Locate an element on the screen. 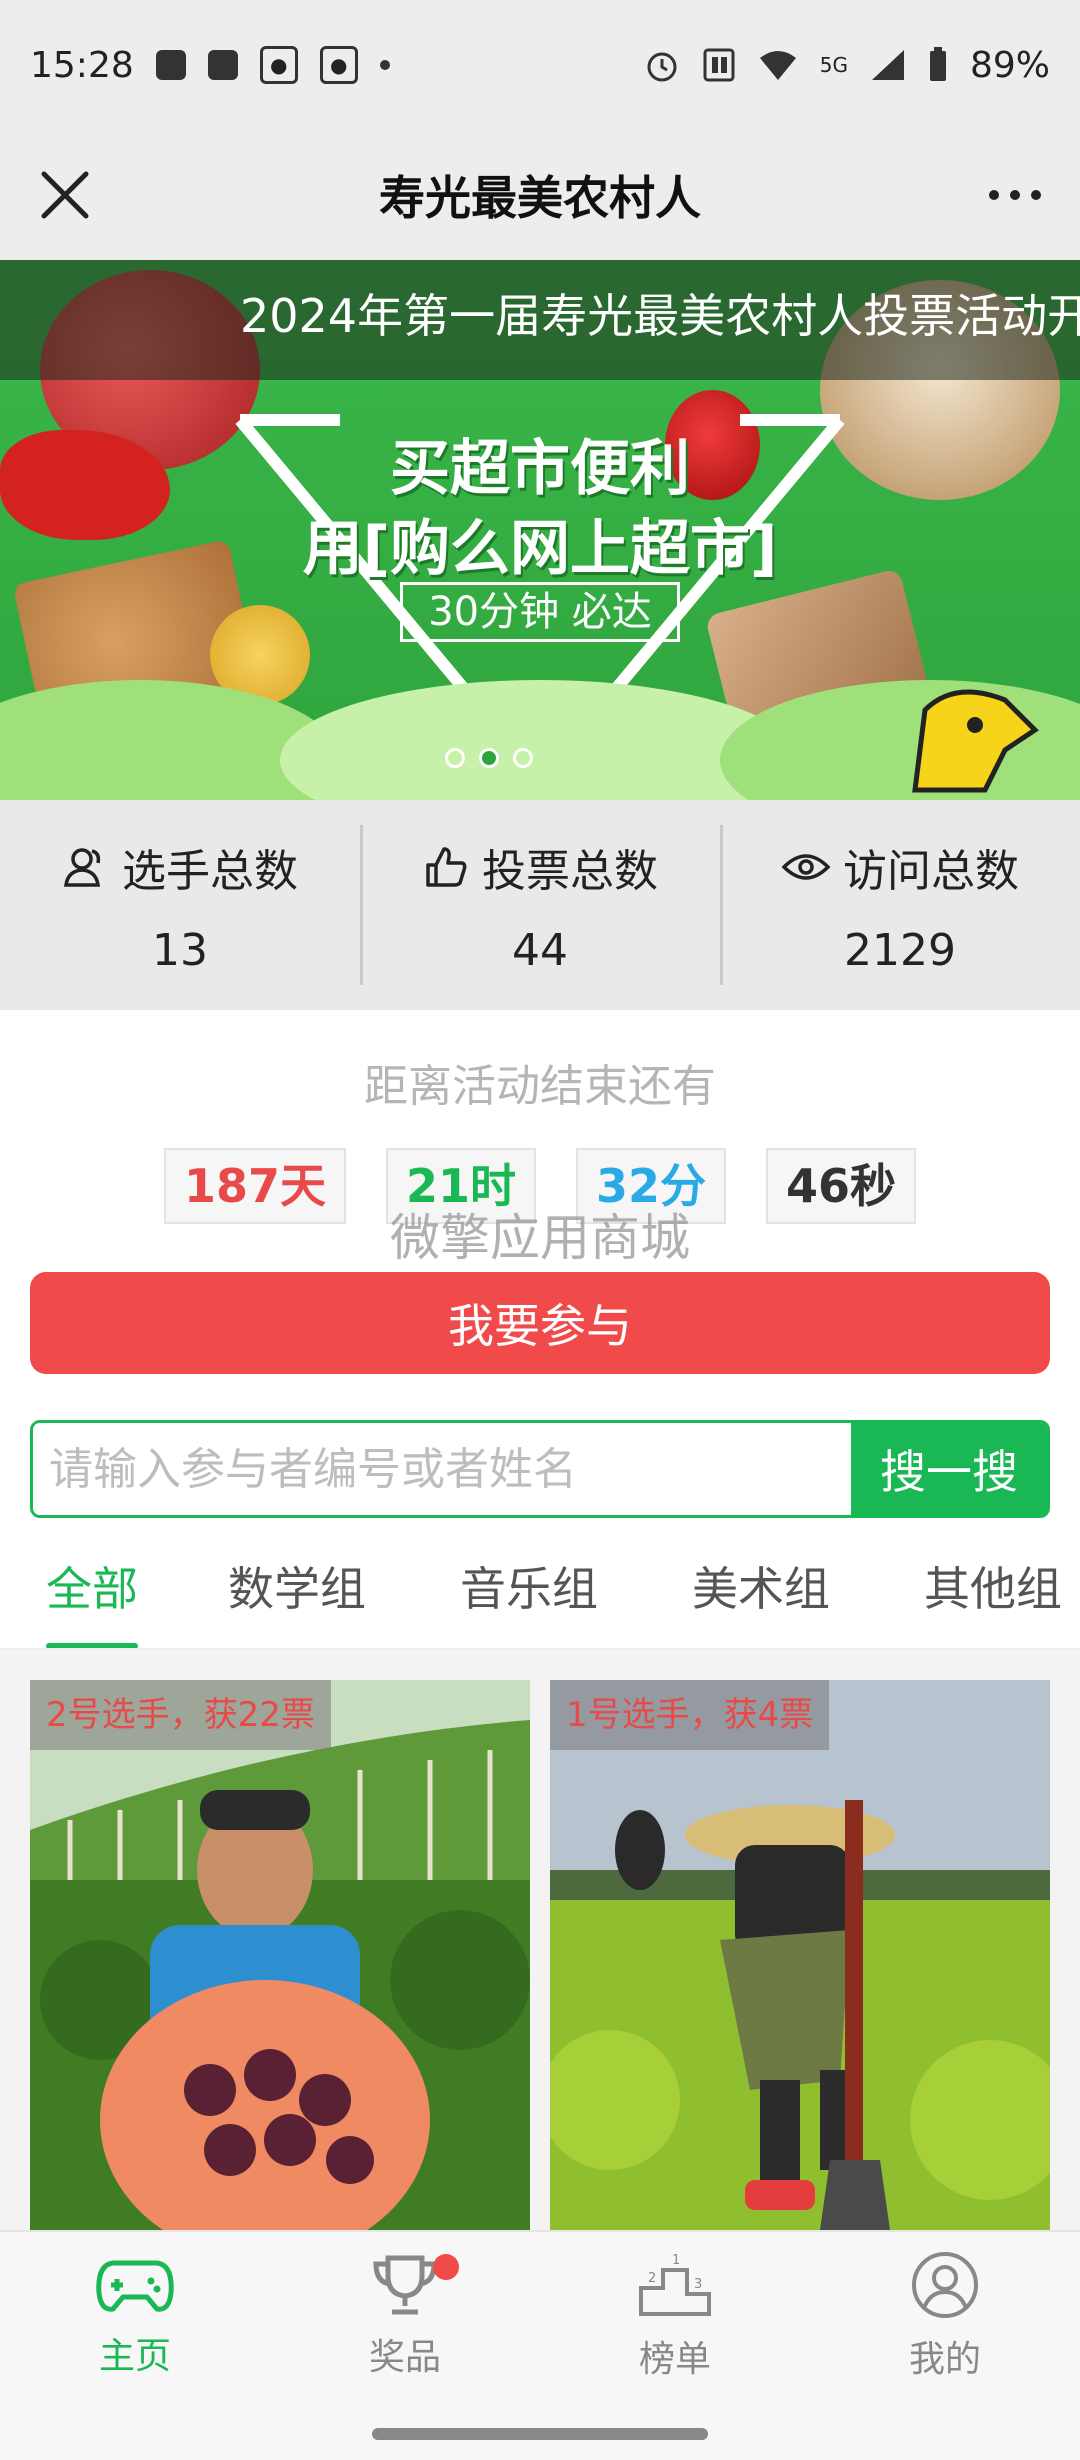  watermark-text: 微擎应用商城 is located at coordinates (540, 1238).